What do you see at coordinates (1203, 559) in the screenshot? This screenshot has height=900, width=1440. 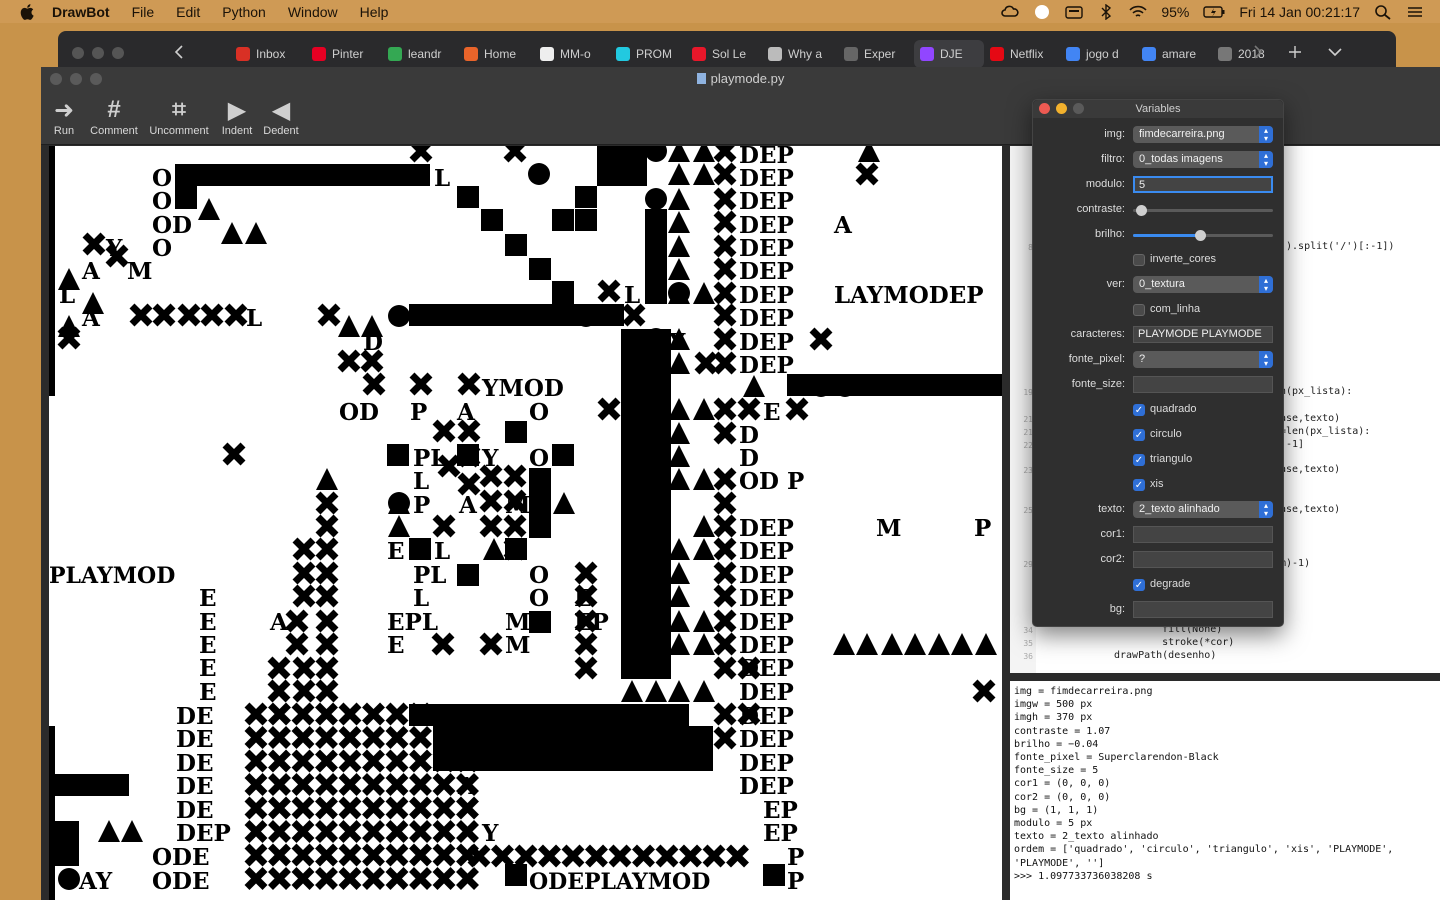 I see `cor2-input` at bounding box center [1203, 559].